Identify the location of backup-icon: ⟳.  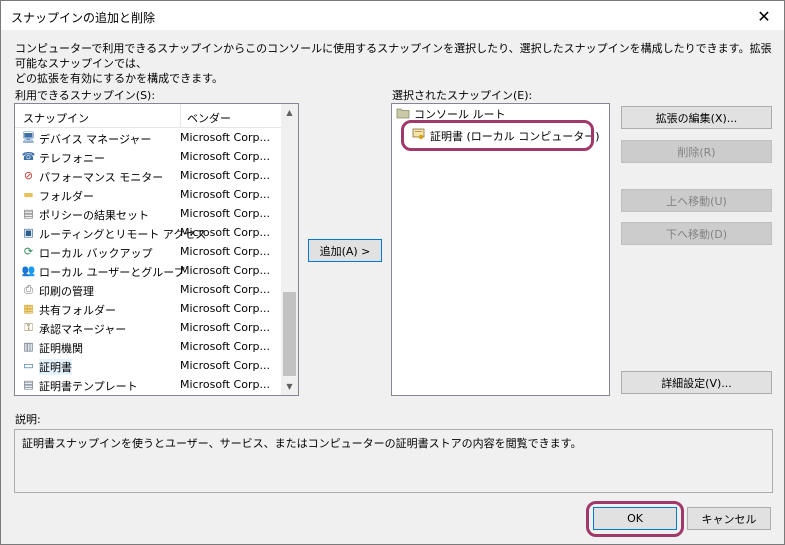
(28, 251).